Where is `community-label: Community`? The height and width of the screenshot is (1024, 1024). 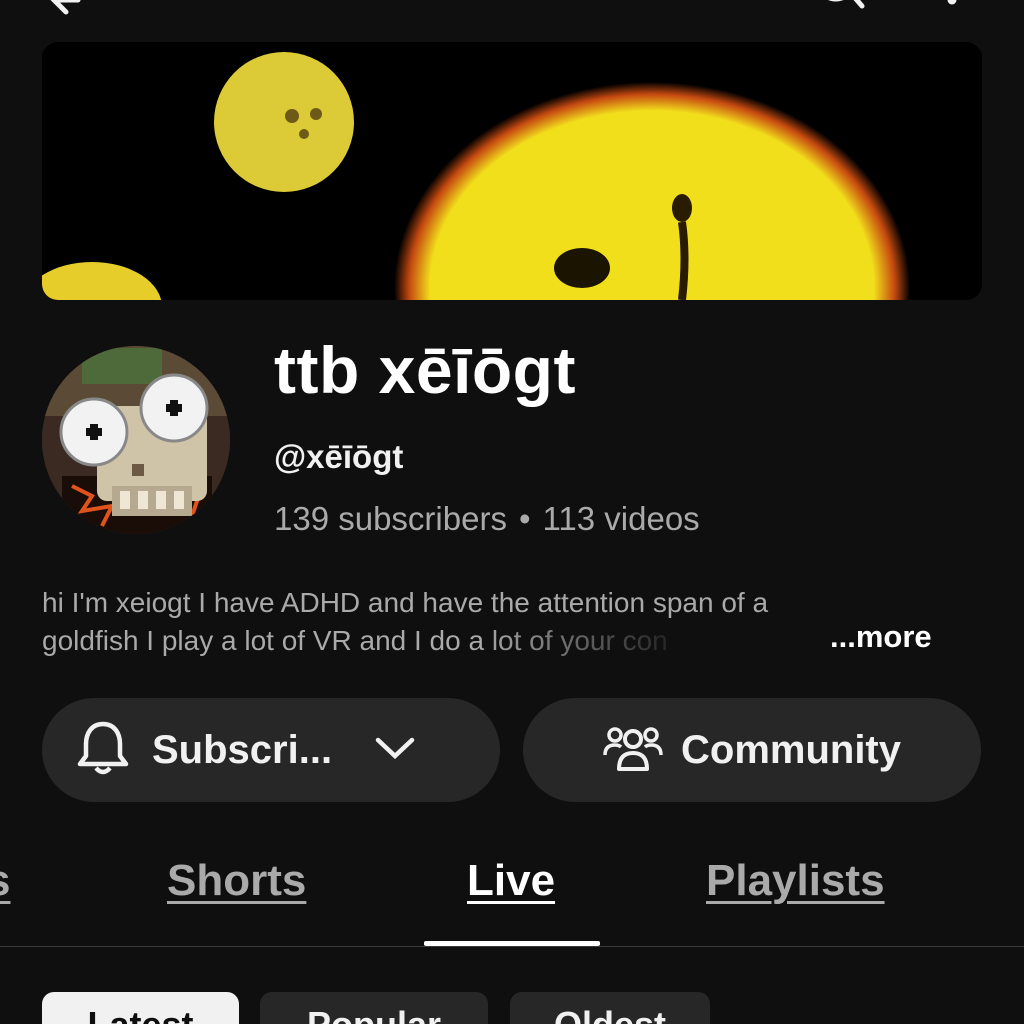 community-label: Community is located at coordinates (791, 749).